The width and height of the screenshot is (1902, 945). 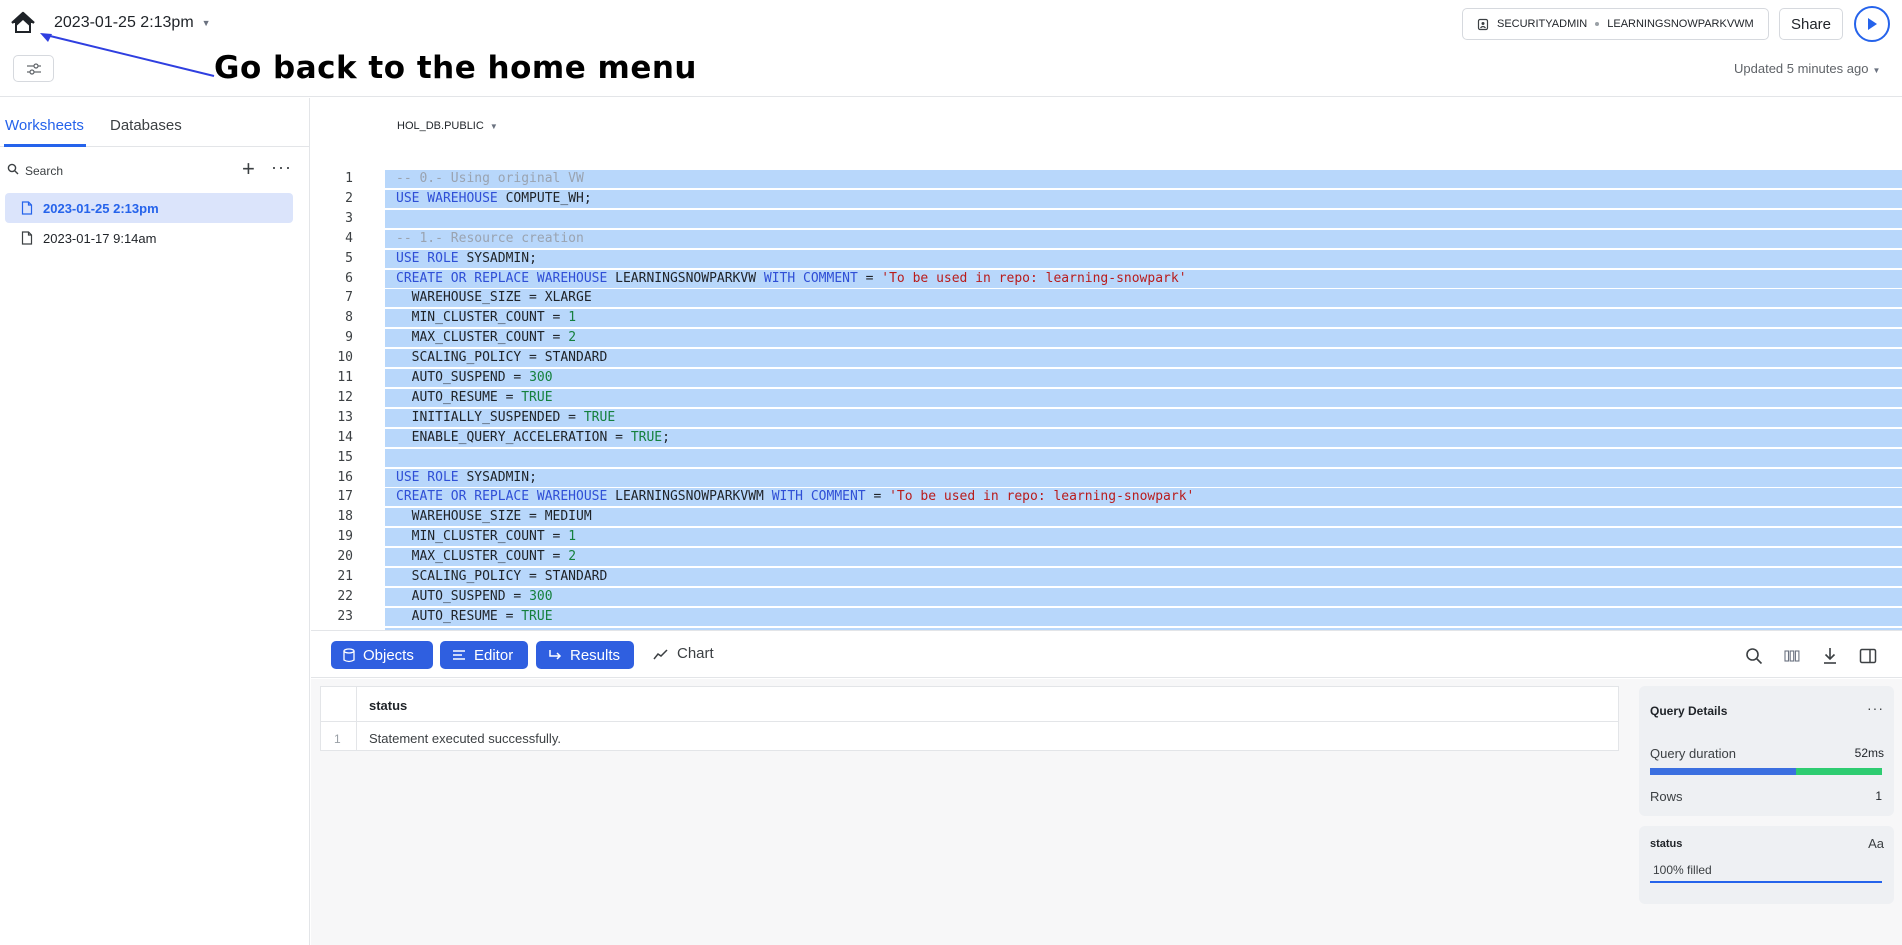 What do you see at coordinates (1615, 24) in the screenshot?
I see `context-selector: SECURITYADMIN LEARNINGSNOWPARKVWM` at bounding box center [1615, 24].